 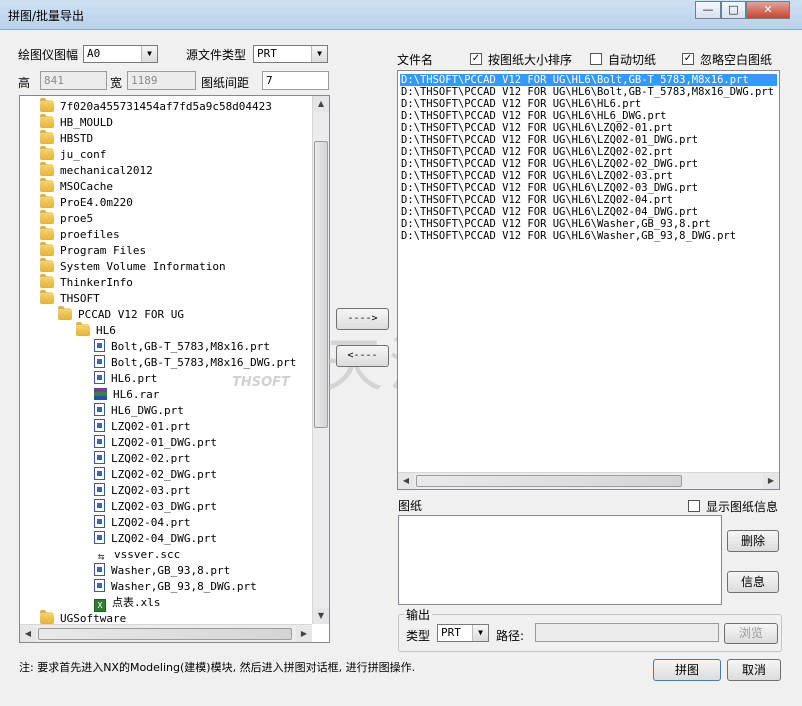 What do you see at coordinates (708, 10) in the screenshot?
I see `minimize-button: —` at bounding box center [708, 10].